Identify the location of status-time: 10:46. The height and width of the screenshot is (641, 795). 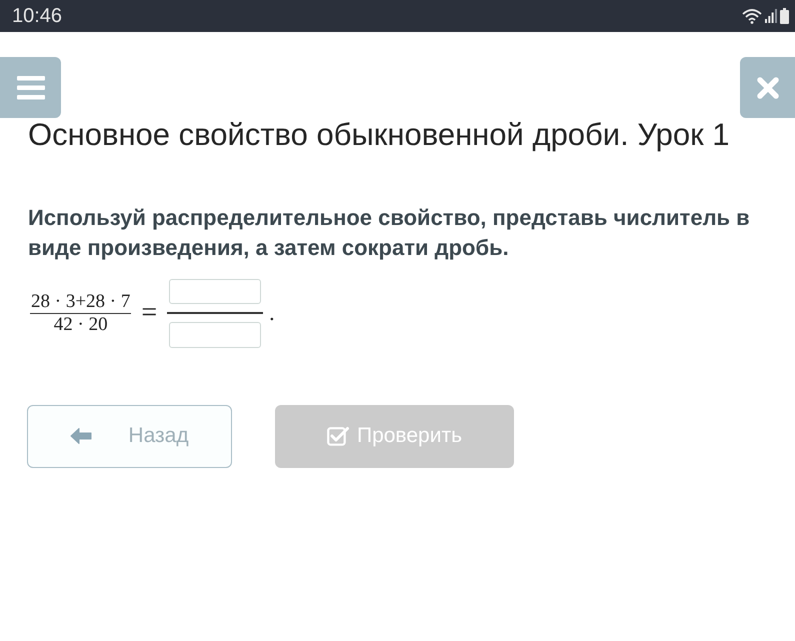
(37, 16).